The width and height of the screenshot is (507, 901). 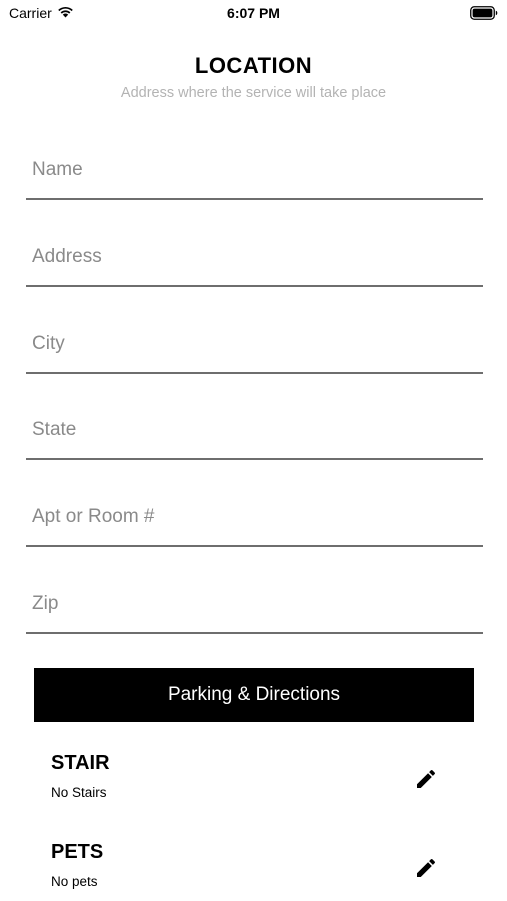 I want to click on edit-stair-button, so click(x=426, y=781).